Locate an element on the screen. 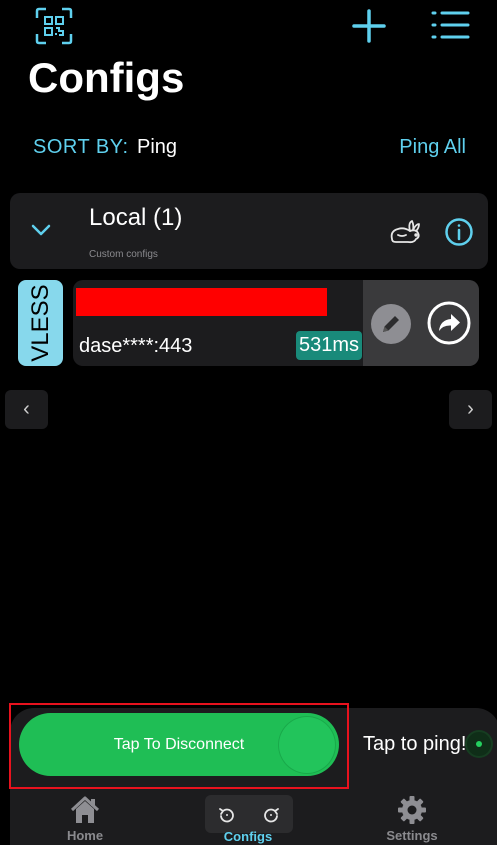  qr-scan-button is located at coordinates (54, 26).